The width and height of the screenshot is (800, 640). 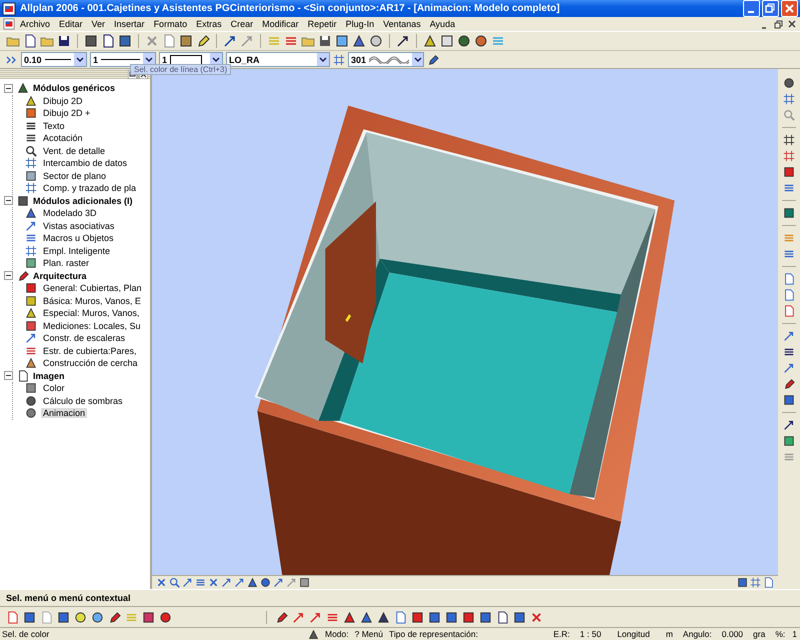 I want to click on tree-item: Construcción de cercha, so click(x=90, y=363).